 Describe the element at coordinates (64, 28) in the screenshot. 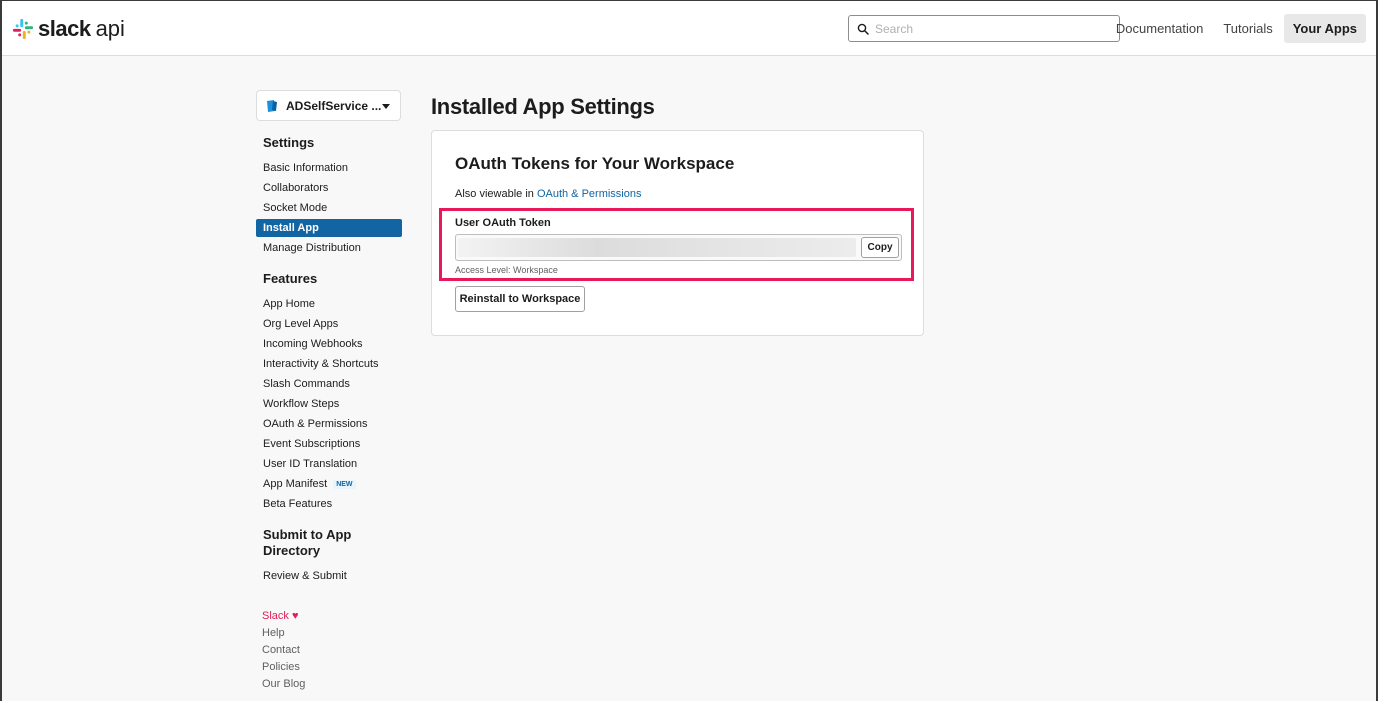

I see `brand-wordmark: slack` at that location.